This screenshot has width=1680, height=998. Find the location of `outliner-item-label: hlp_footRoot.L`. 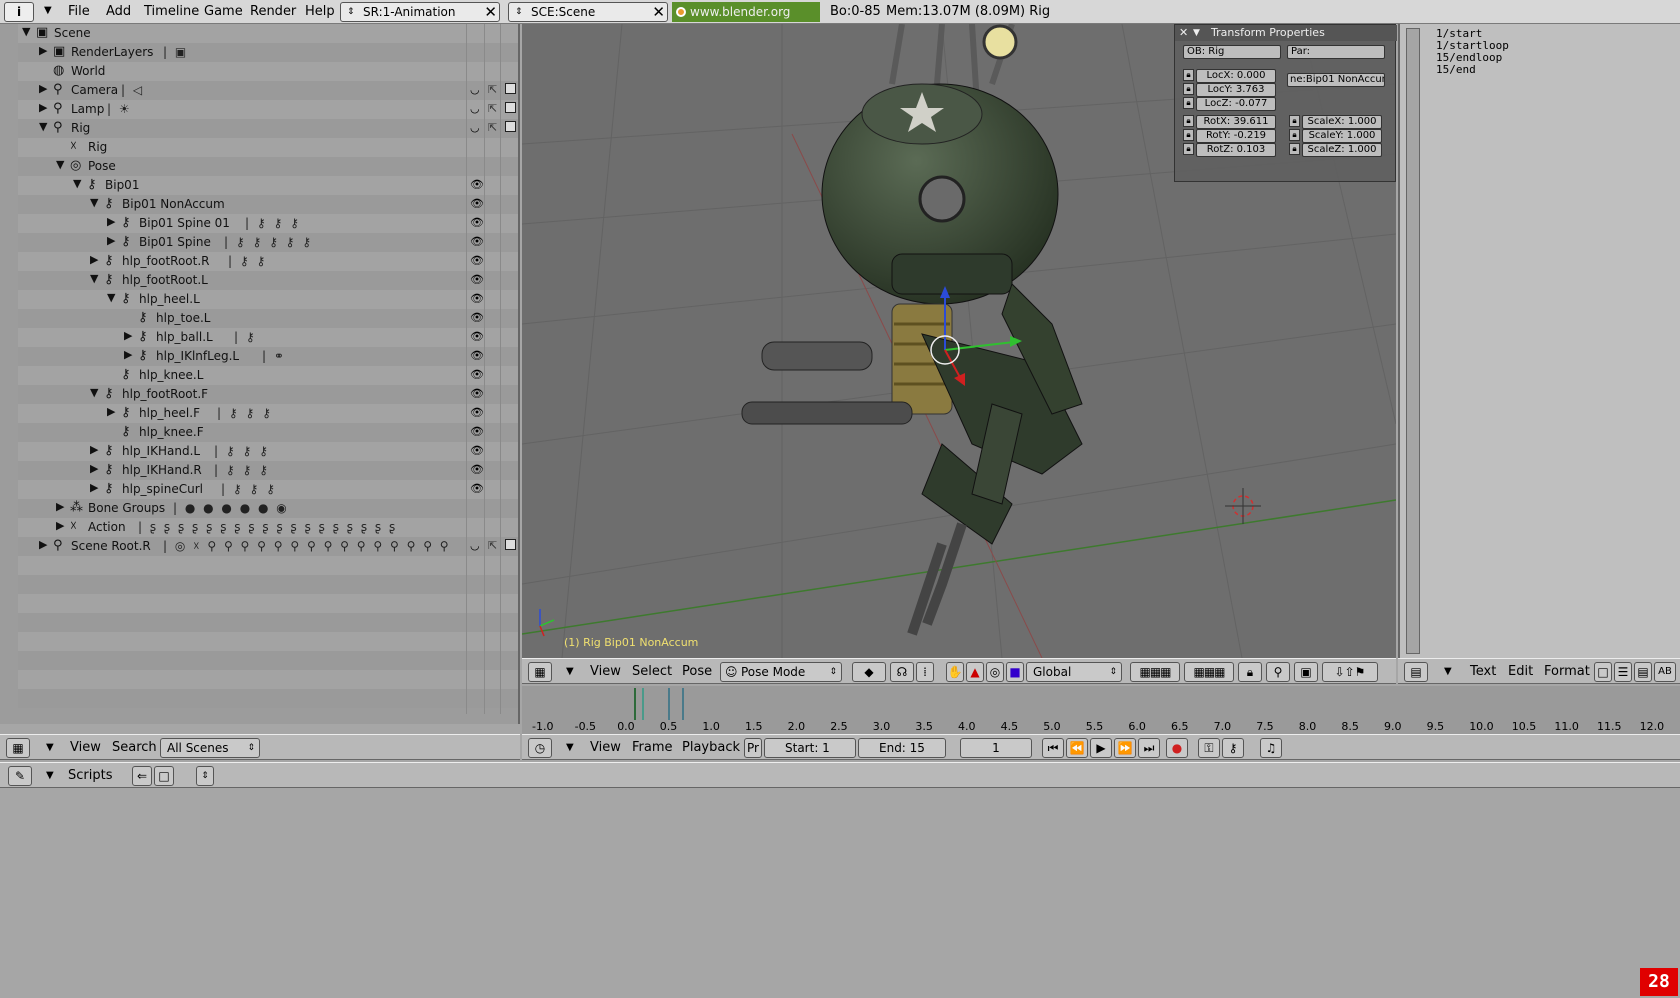

outliner-item-label: hlp_footRoot.L is located at coordinates (165, 280).